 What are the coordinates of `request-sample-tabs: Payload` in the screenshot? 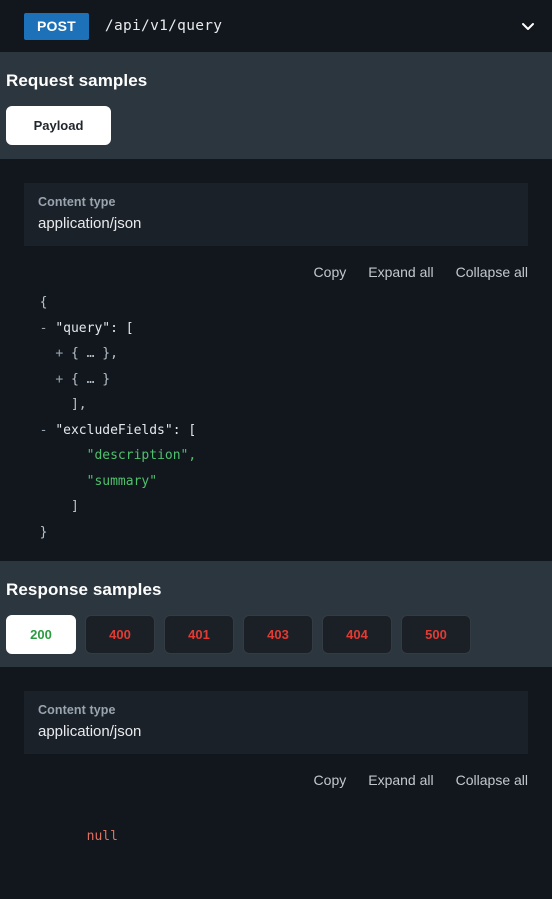 It's located at (276, 125).